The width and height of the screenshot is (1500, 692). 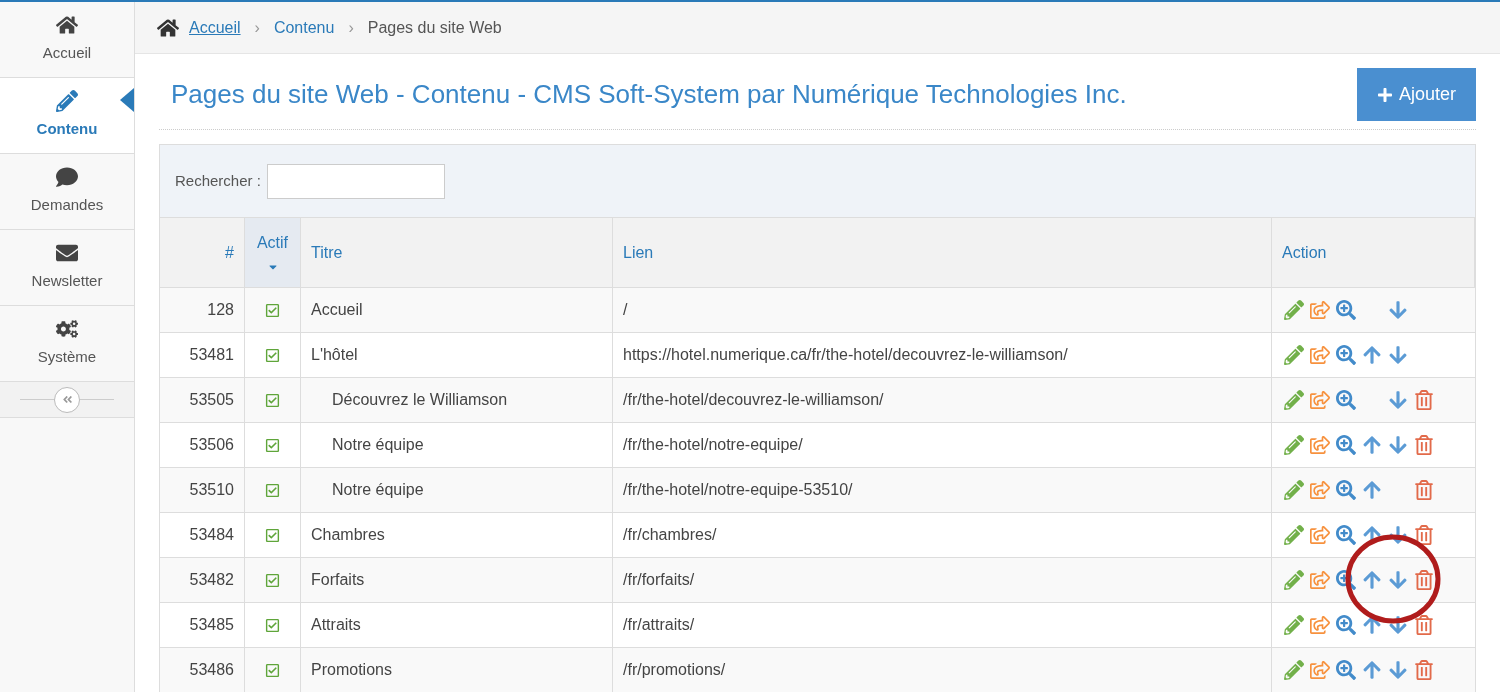 I want to click on table-cell-text: Accueil, so click(x=337, y=310).